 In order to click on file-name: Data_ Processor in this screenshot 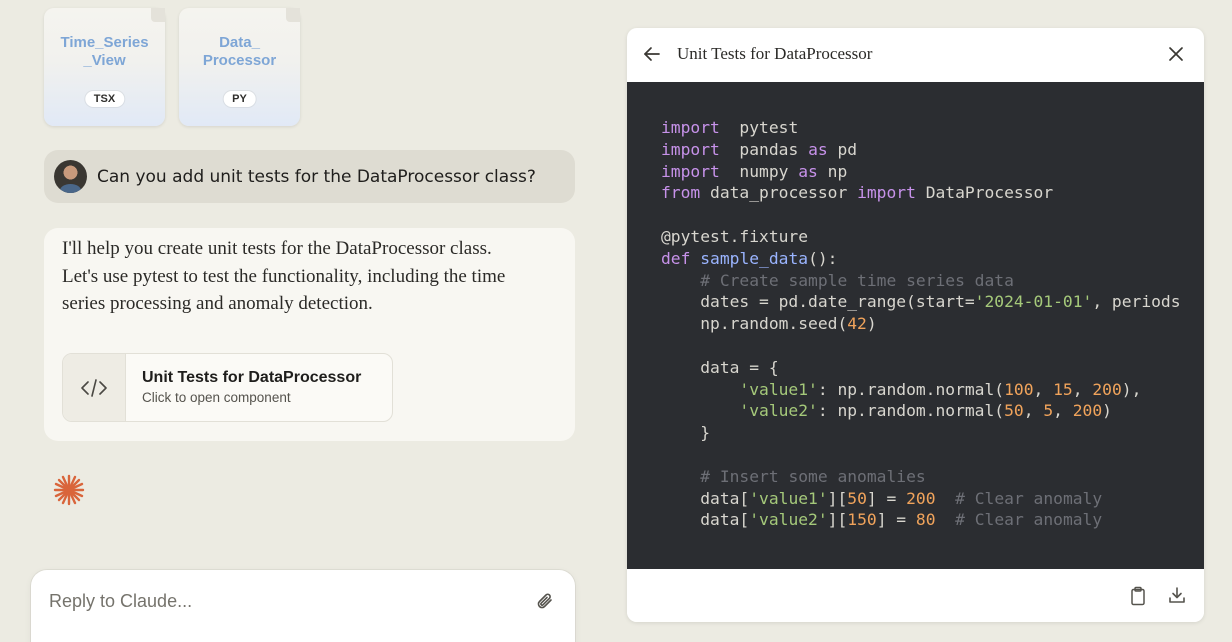, I will do `click(239, 51)`.